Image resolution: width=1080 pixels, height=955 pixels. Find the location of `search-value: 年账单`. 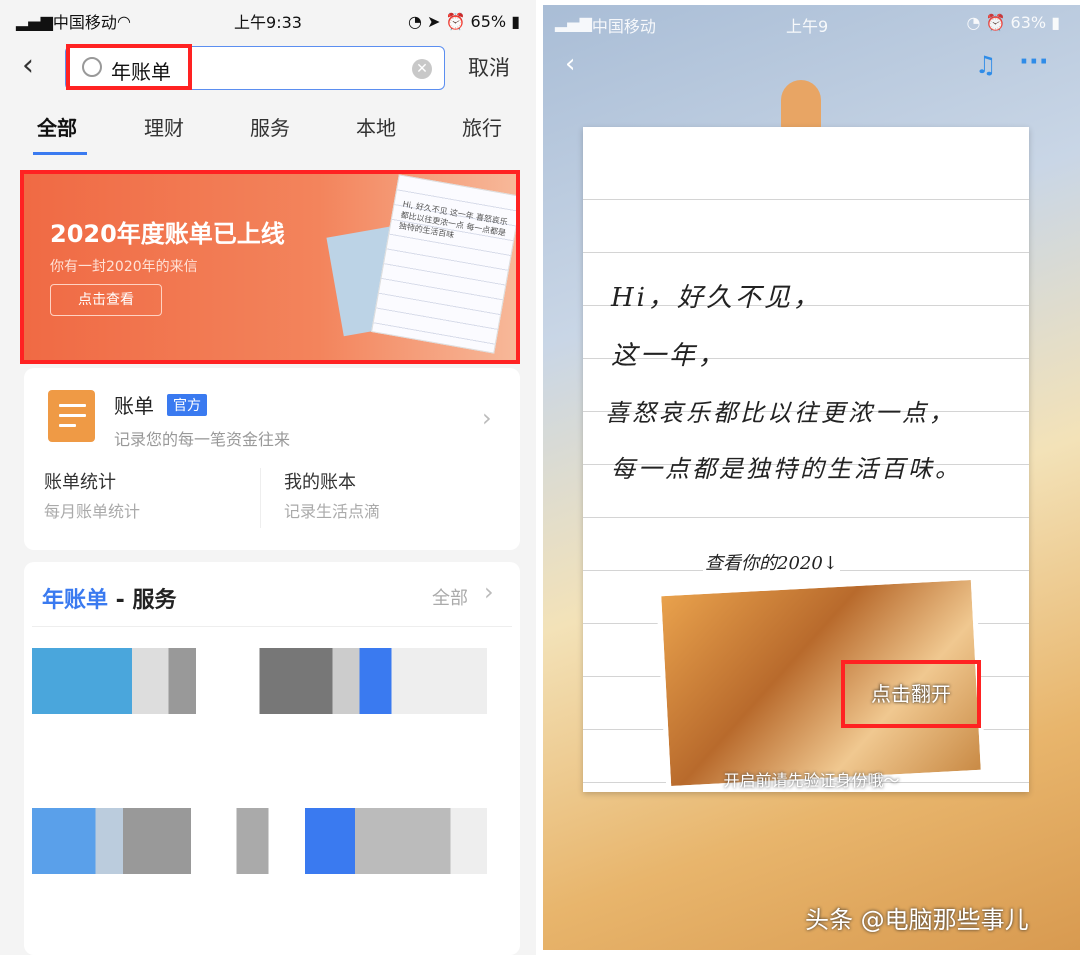

search-value: 年账单 is located at coordinates (141, 72).